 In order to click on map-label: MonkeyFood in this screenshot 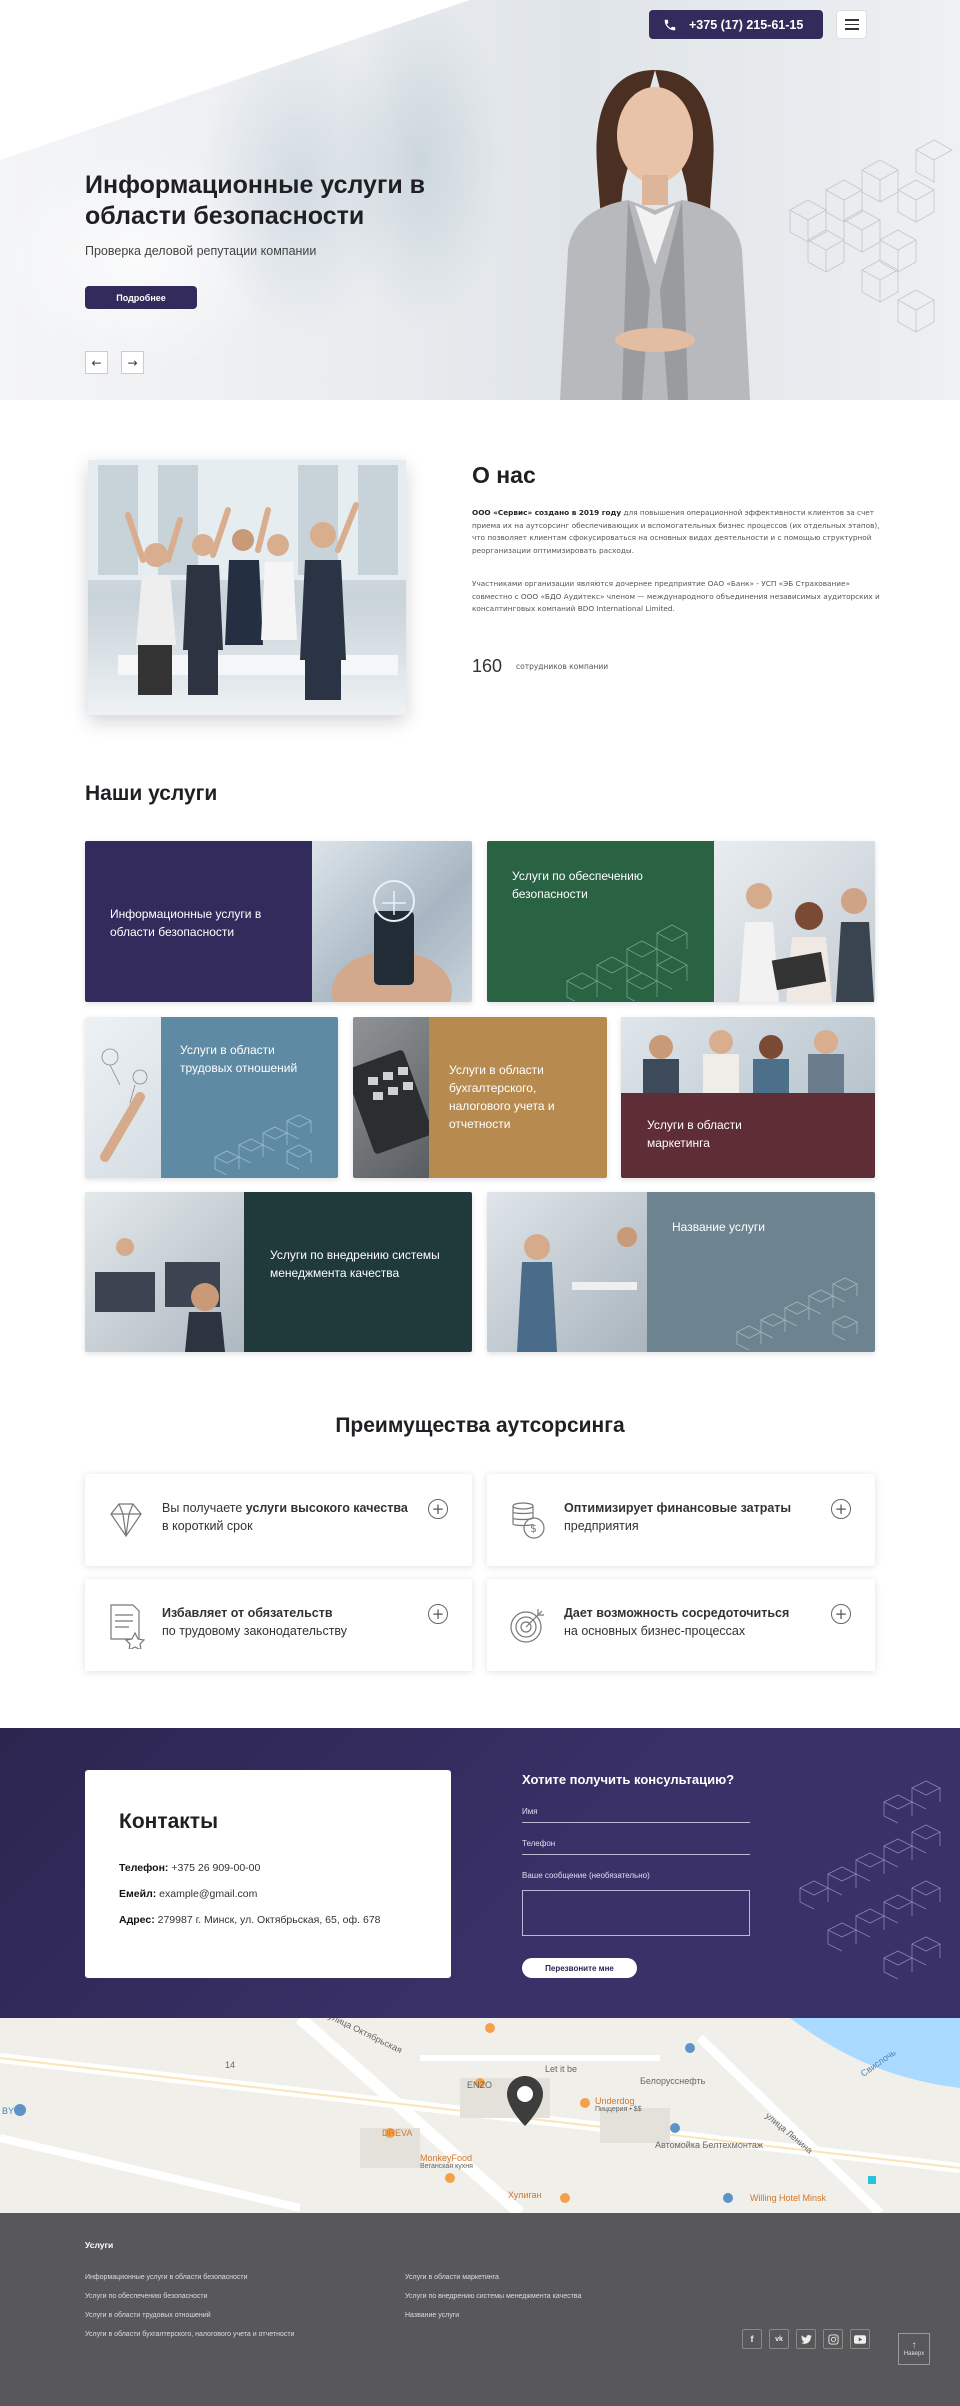, I will do `click(446, 2158)`.